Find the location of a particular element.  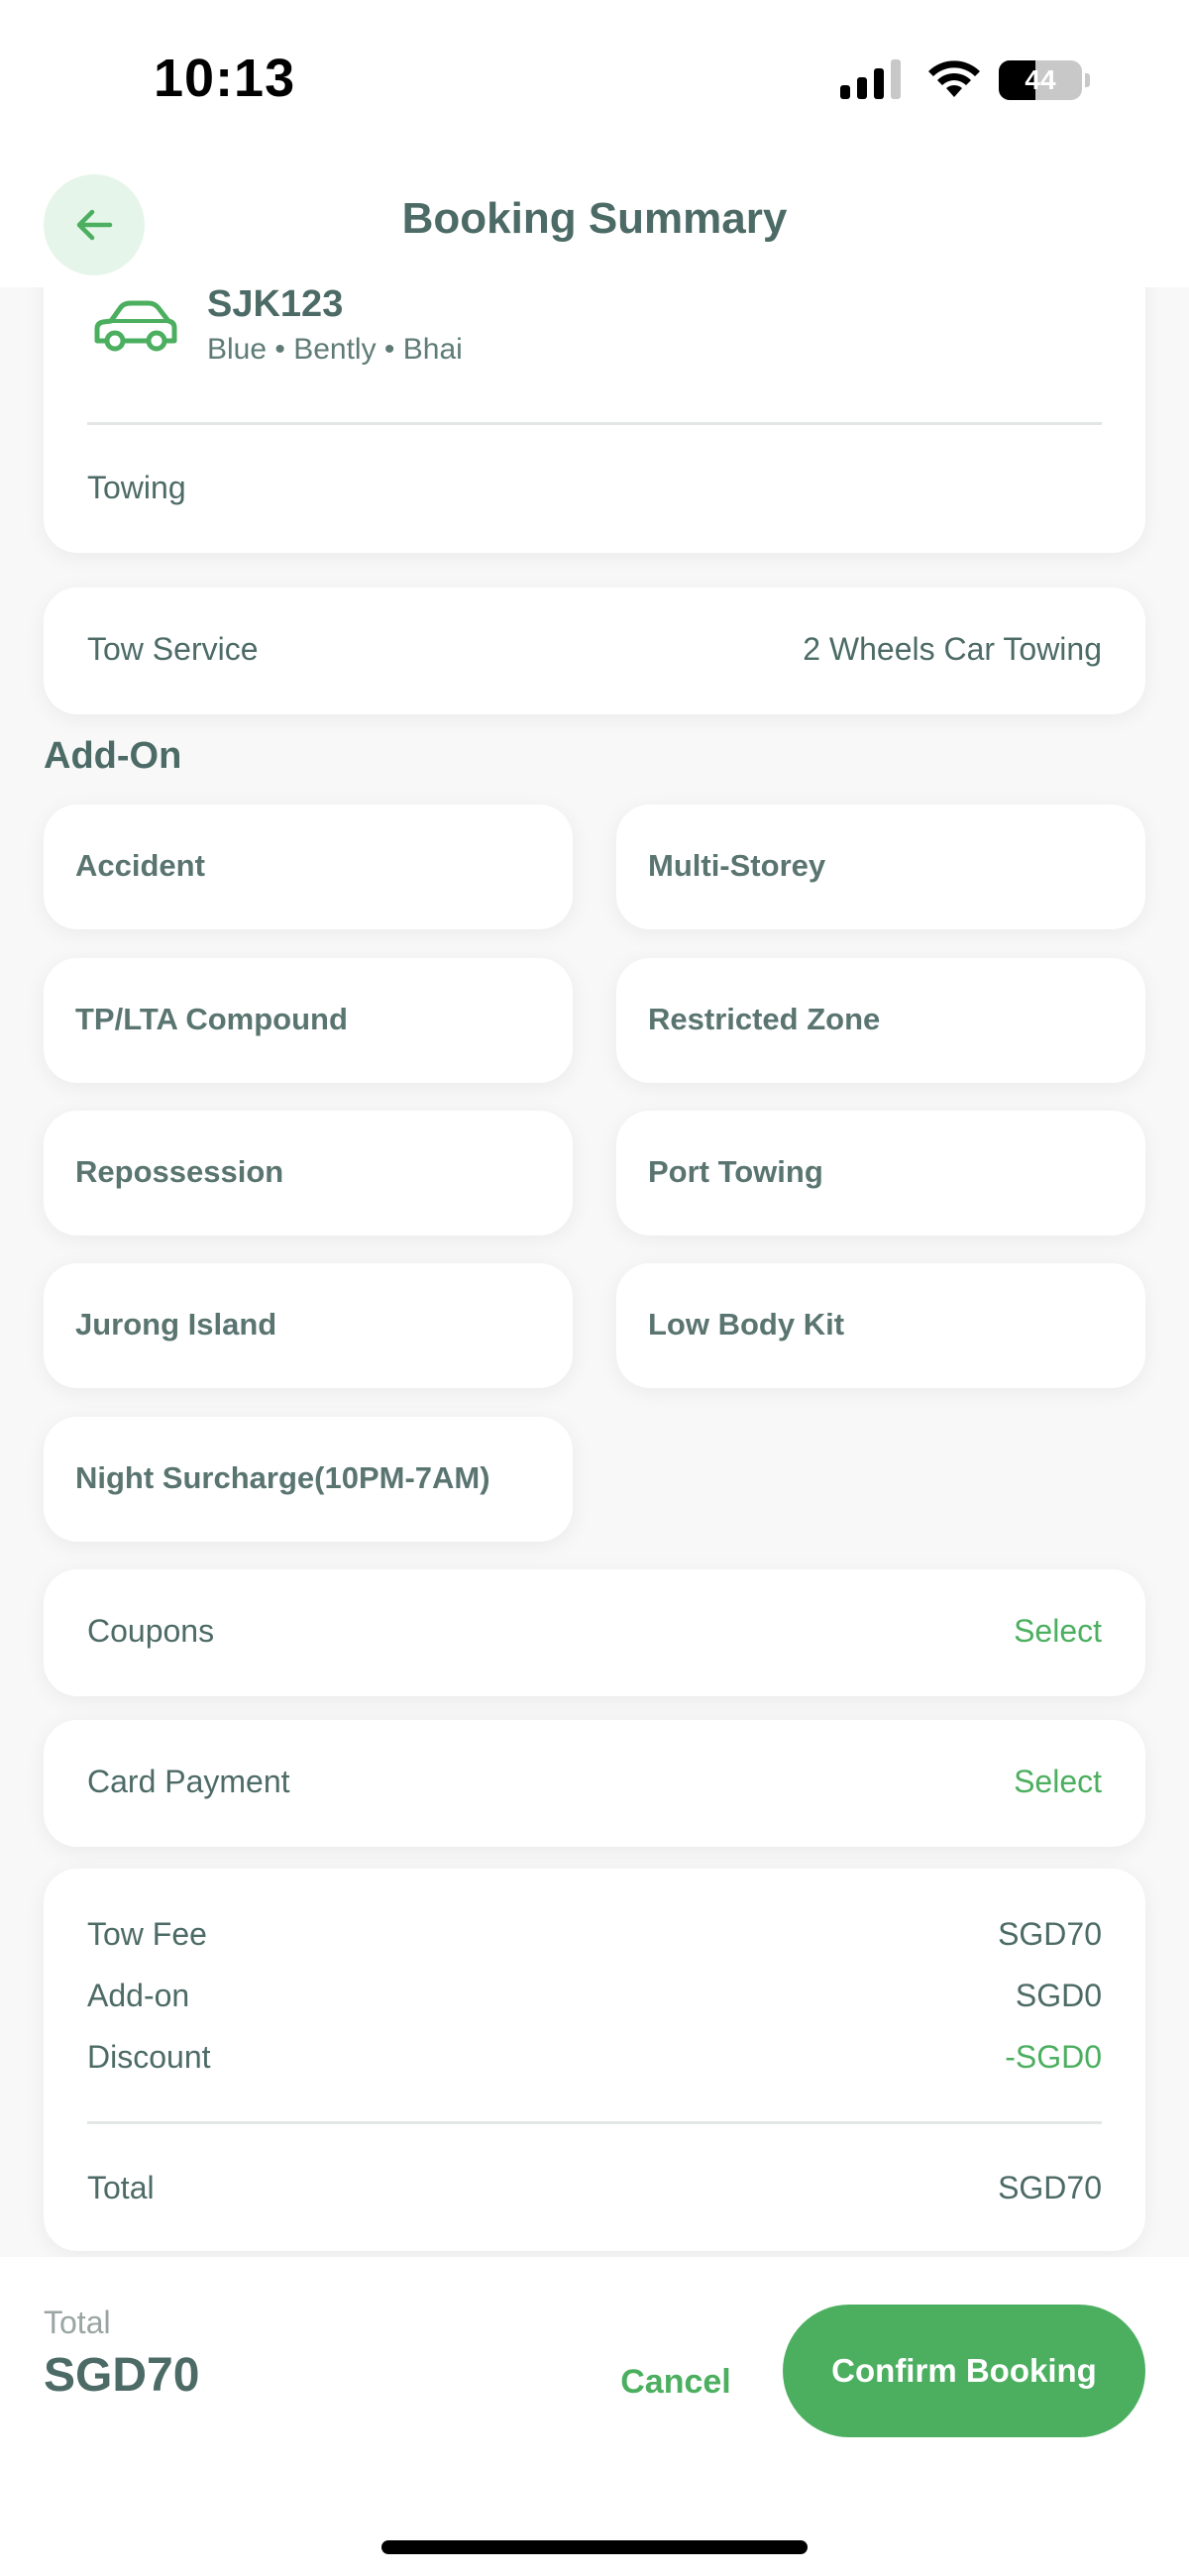

addon-label: Port Towing is located at coordinates (736, 1172).